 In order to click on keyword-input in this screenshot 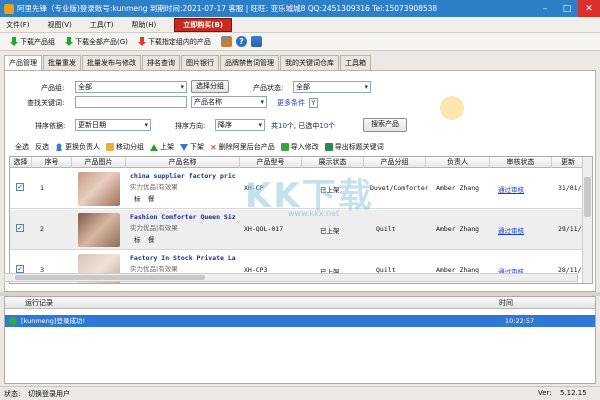, I will do `click(131, 102)`.